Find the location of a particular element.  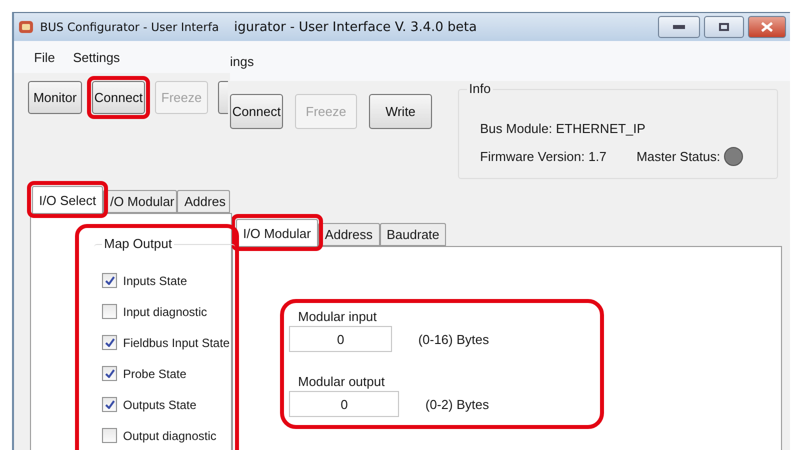

field-label: Modular output is located at coordinates (341, 381).